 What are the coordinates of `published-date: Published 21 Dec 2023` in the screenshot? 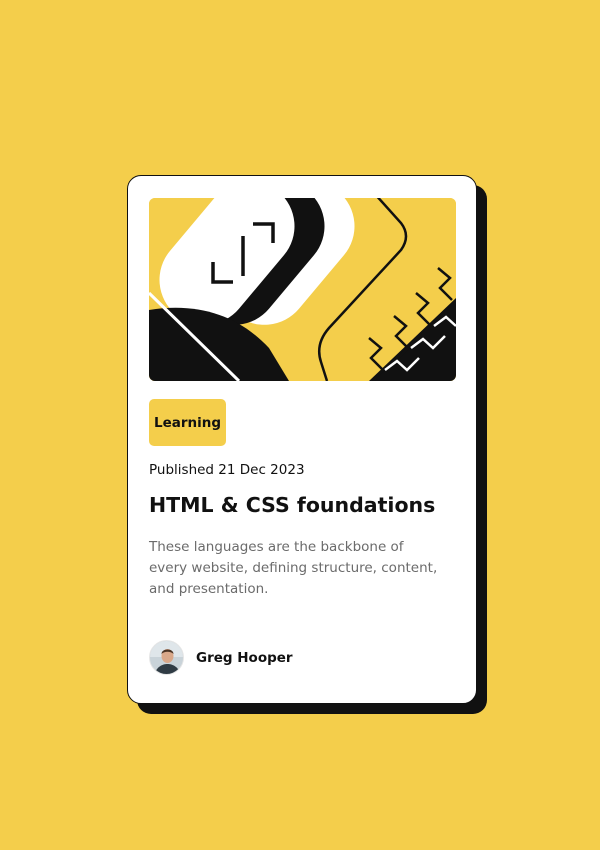 It's located at (227, 470).